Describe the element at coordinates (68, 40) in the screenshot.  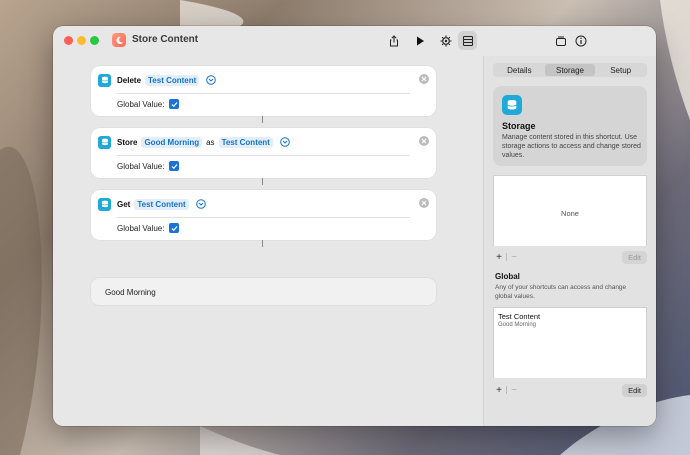
I see `close-window-button` at that location.